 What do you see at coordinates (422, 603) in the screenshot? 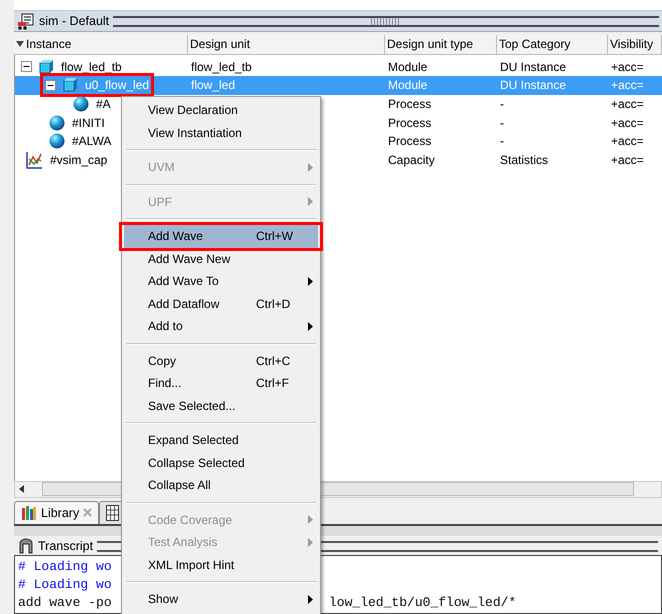
I see `transcript-line: low_led_tb/u0_flow_led/*` at bounding box center [422, 603].